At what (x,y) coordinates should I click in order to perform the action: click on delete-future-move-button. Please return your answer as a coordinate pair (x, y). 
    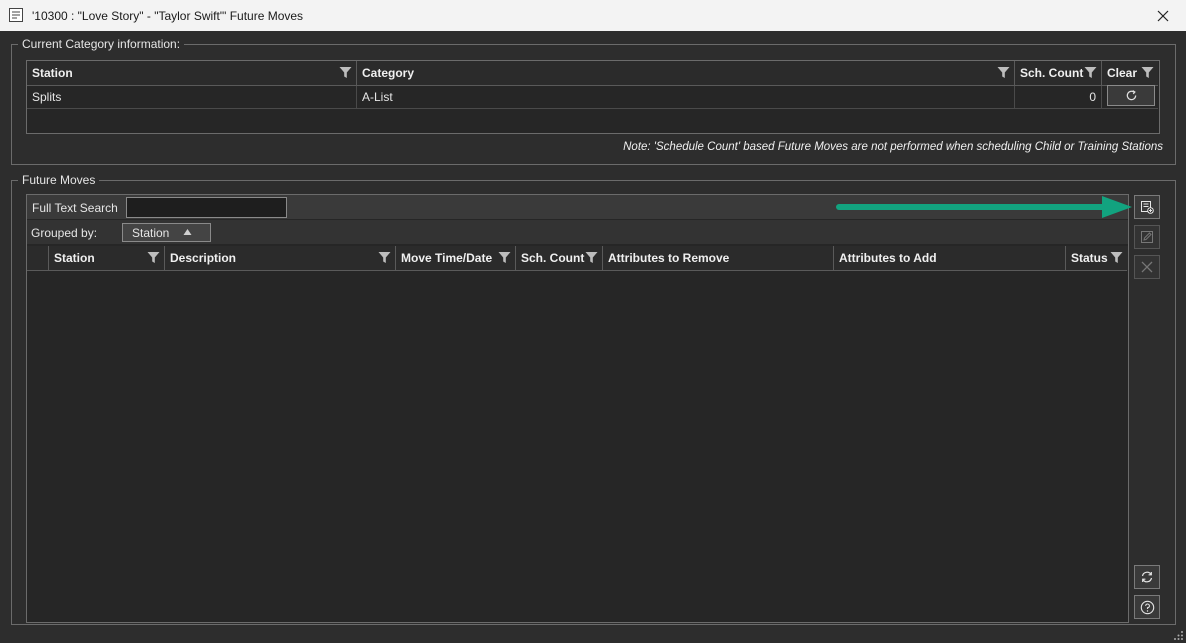
    Looking at the image, I should click on (1147, 267).